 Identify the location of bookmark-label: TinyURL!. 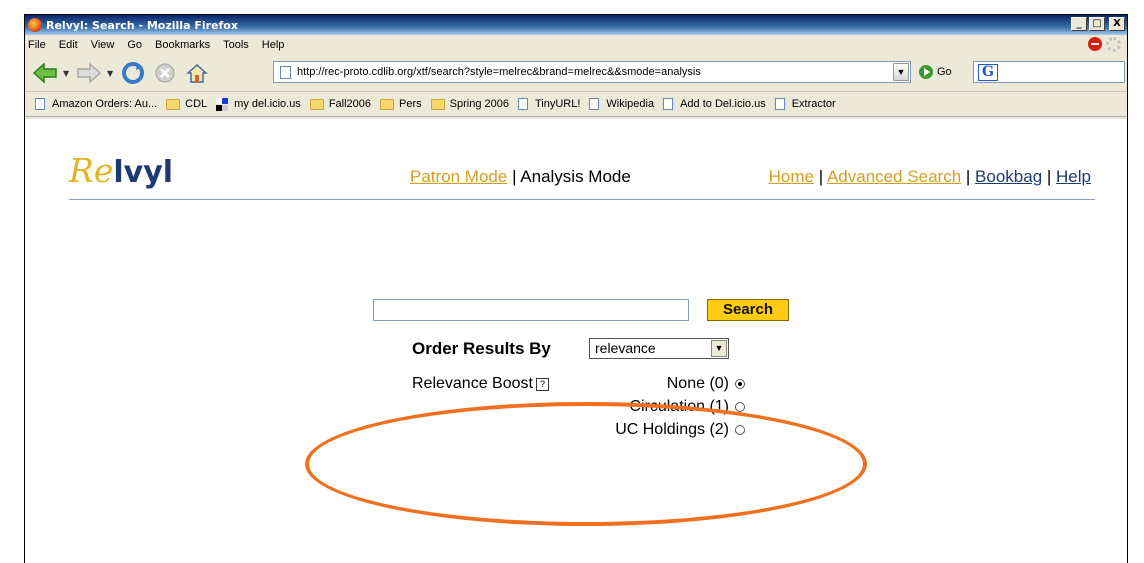
(557, 104).